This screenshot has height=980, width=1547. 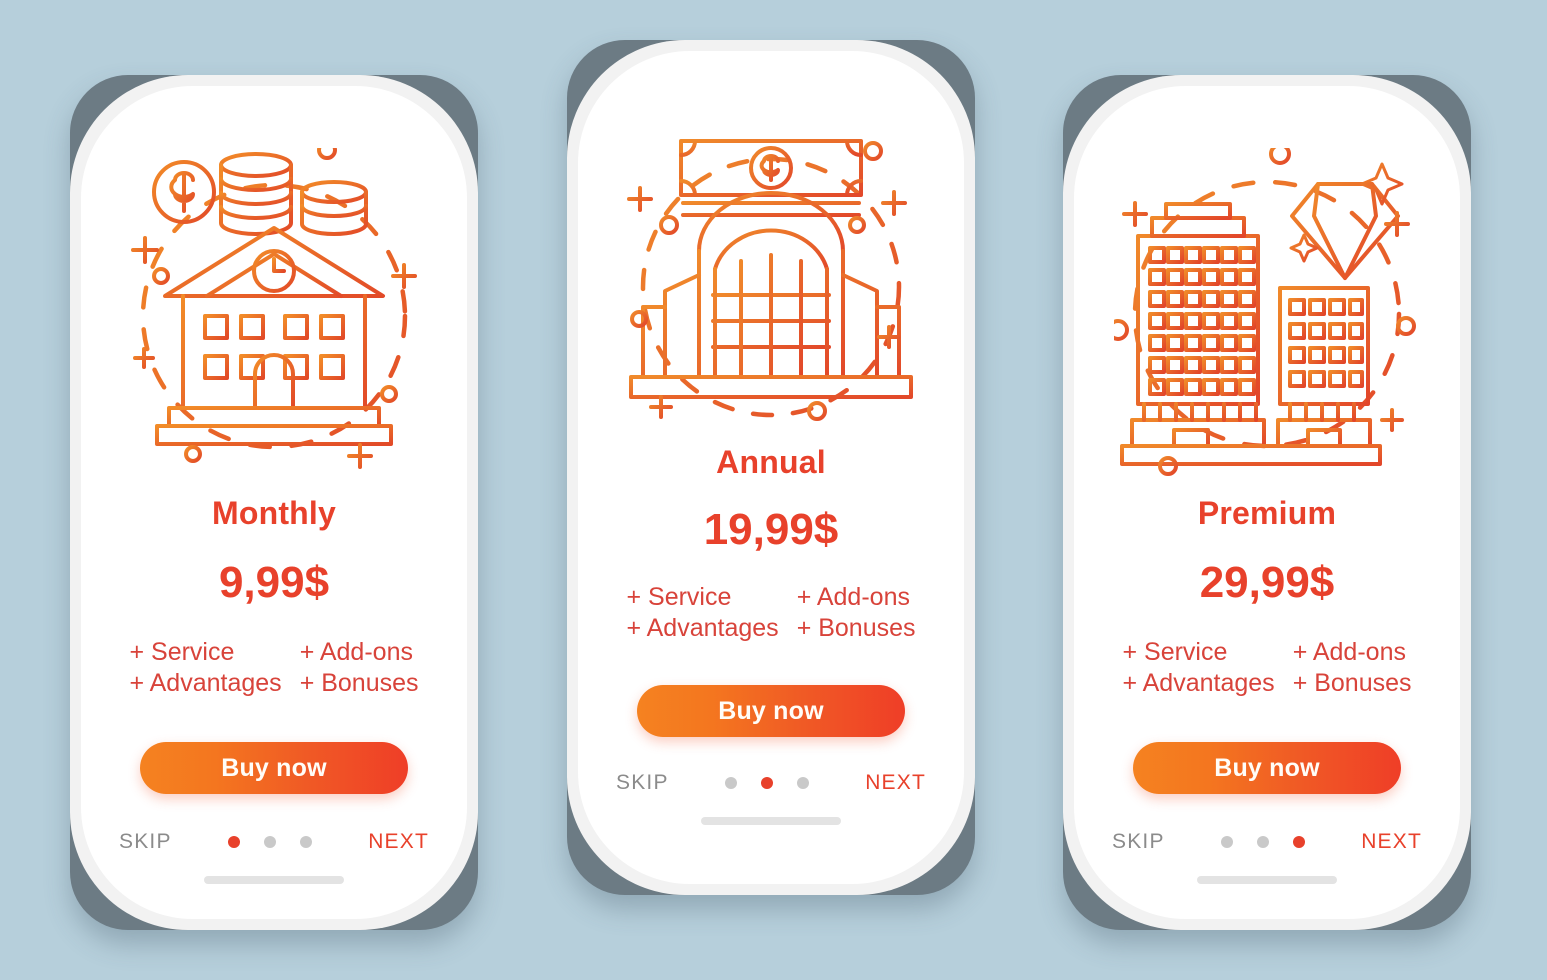 What do you see at coordinates (771, 462) in the screenshot?
I see `plan-title: Annual` at bounding box center [771, 462].